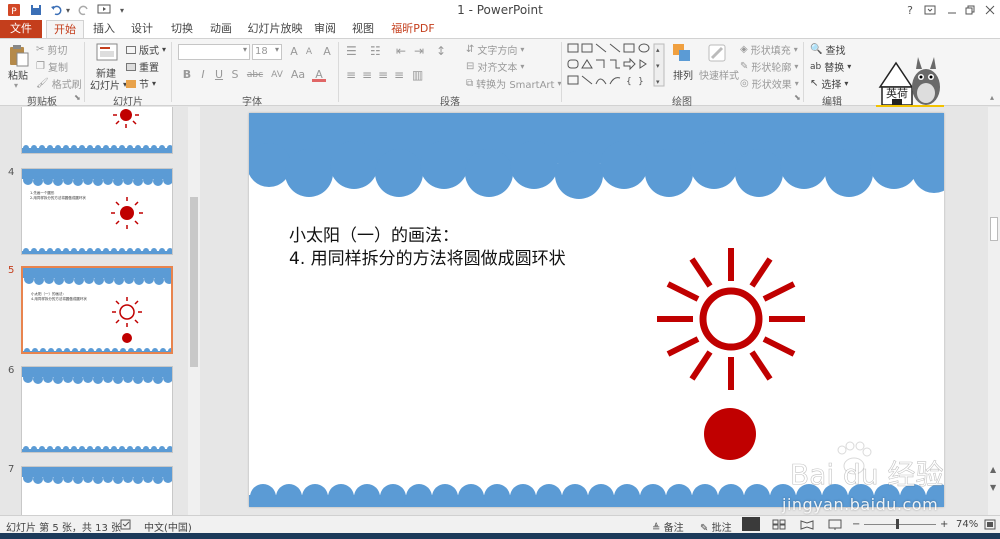 This screenshot has height=539, width=1000. I want to click on change-case-button: Aa, so click(298, 75).